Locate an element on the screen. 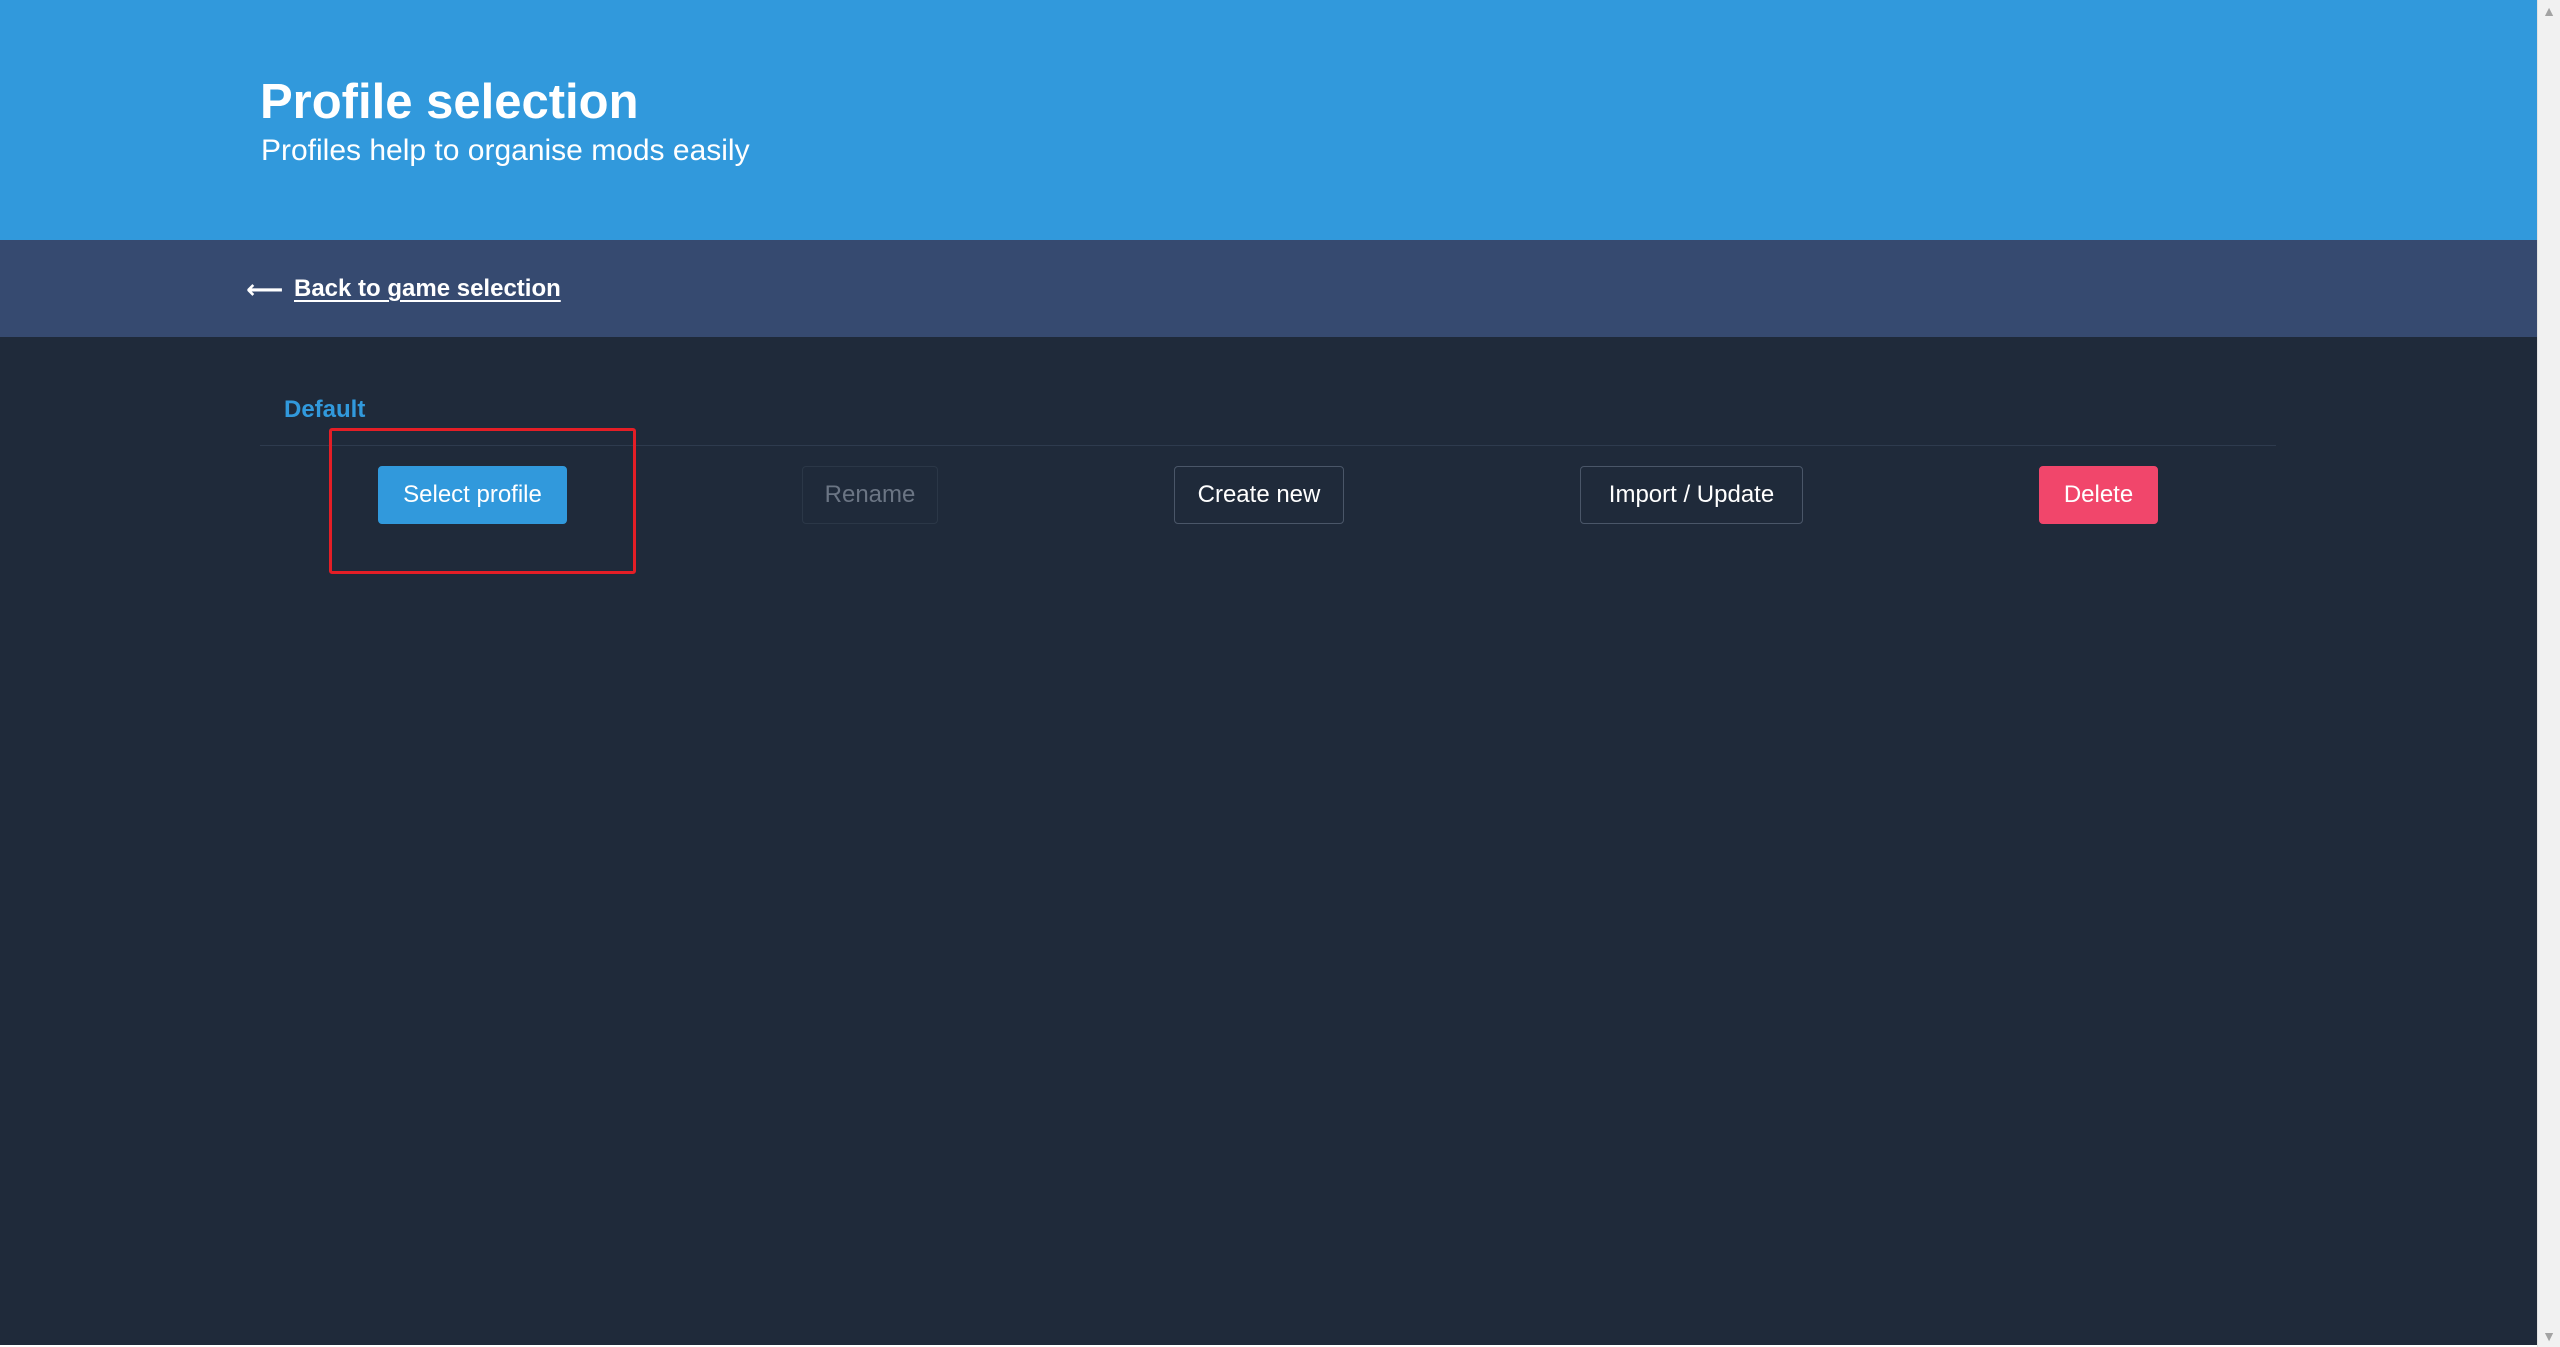  delete-button: Delete is located at coordinates (2098, 495).